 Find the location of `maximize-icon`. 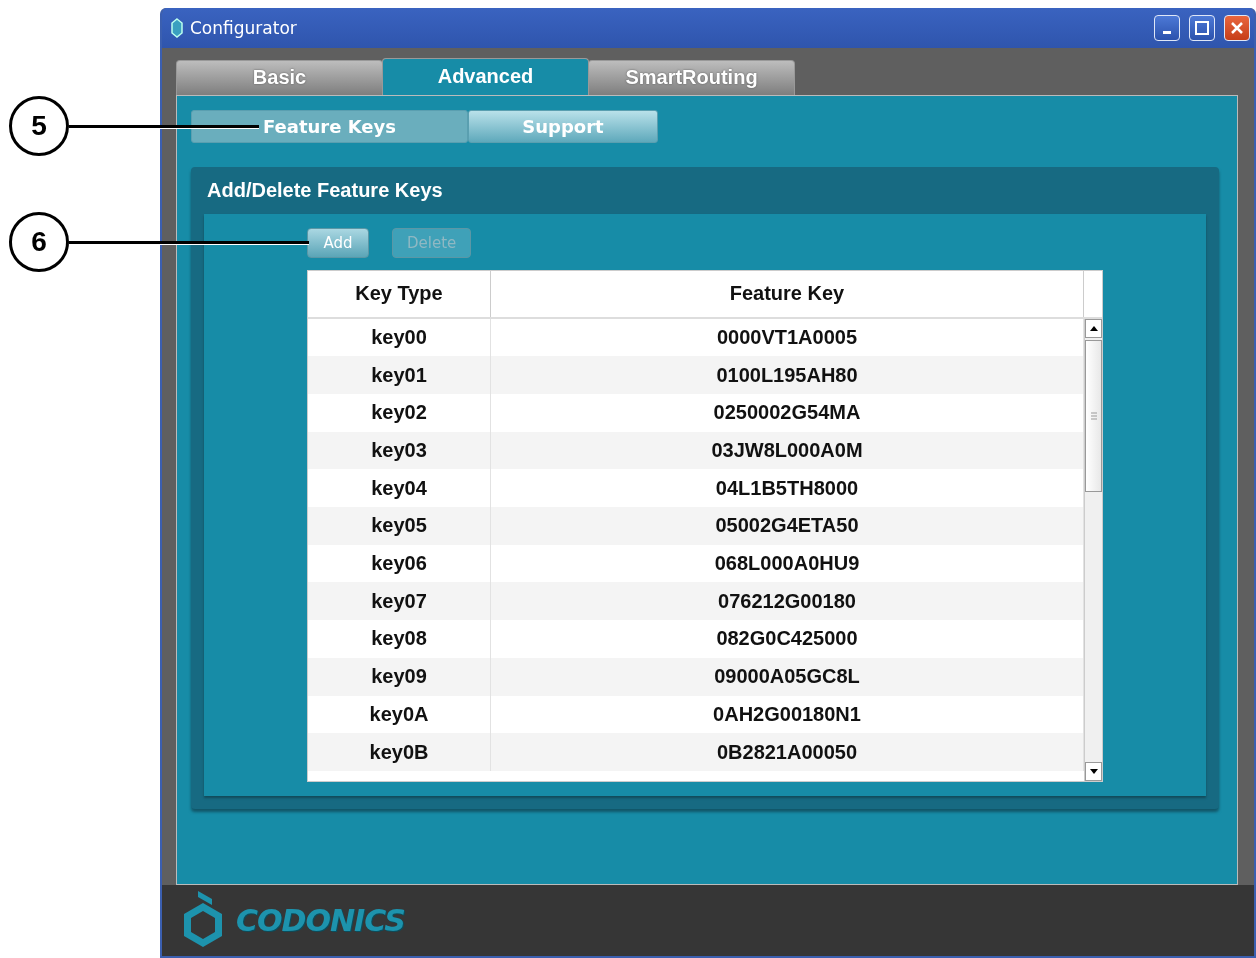

maximize-icon is located at coordinates (1202, 27).